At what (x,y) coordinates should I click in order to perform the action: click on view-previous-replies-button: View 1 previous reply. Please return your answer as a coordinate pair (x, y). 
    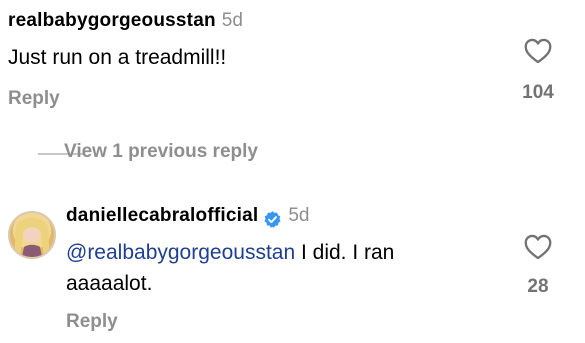
    Looking at the image, I should click on (161, 152).